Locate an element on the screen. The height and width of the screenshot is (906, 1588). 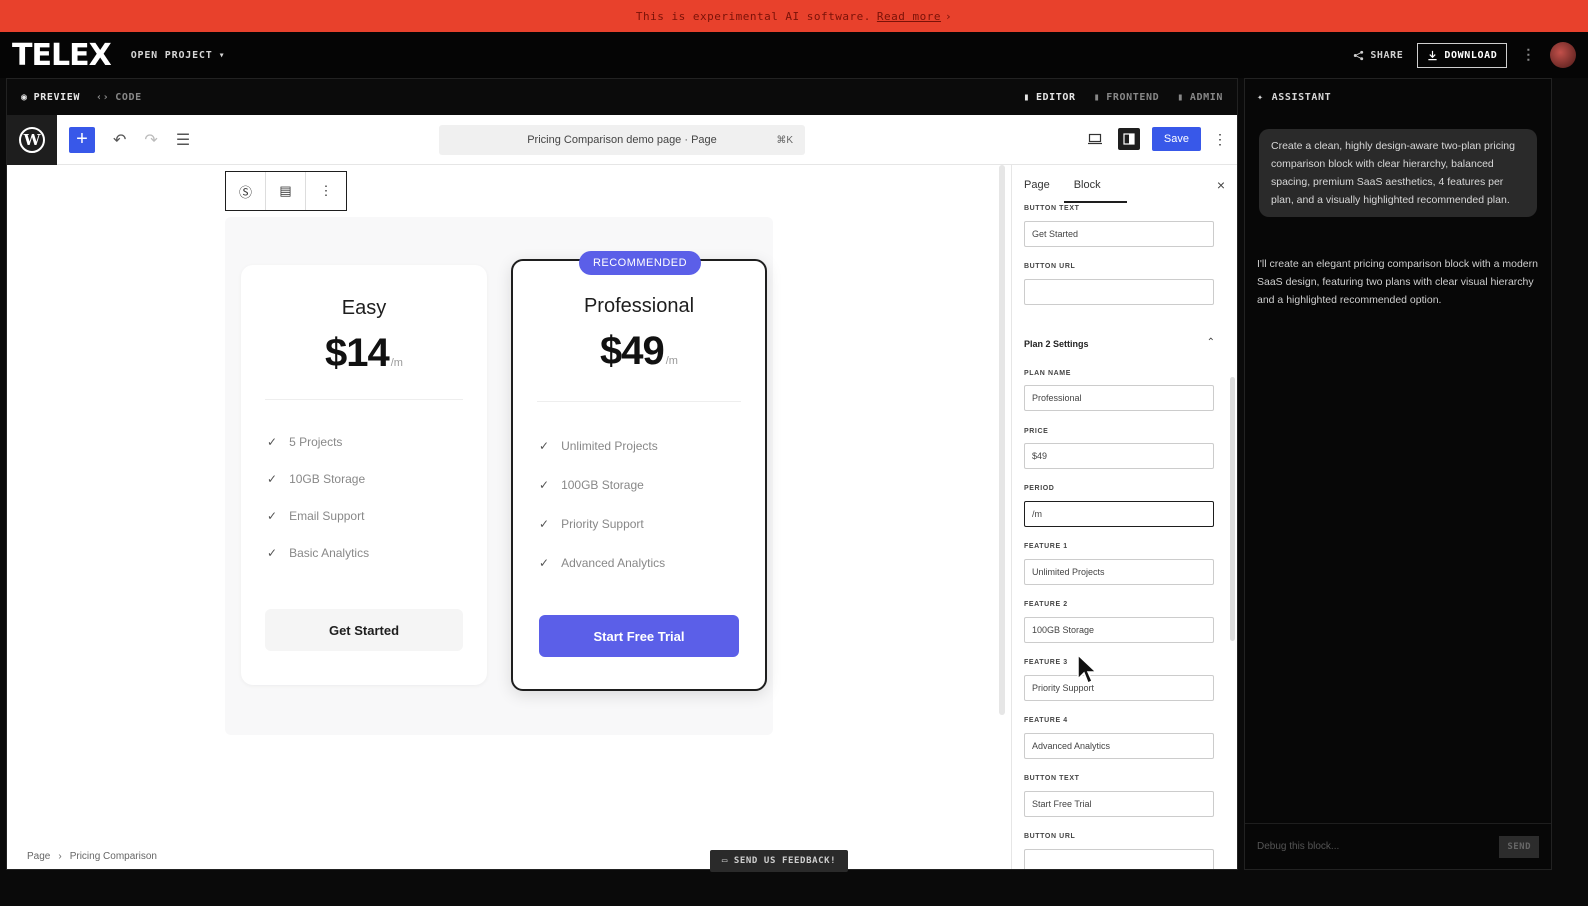
bookmark-icon: ▮ is located at coordinates (1026, 97).